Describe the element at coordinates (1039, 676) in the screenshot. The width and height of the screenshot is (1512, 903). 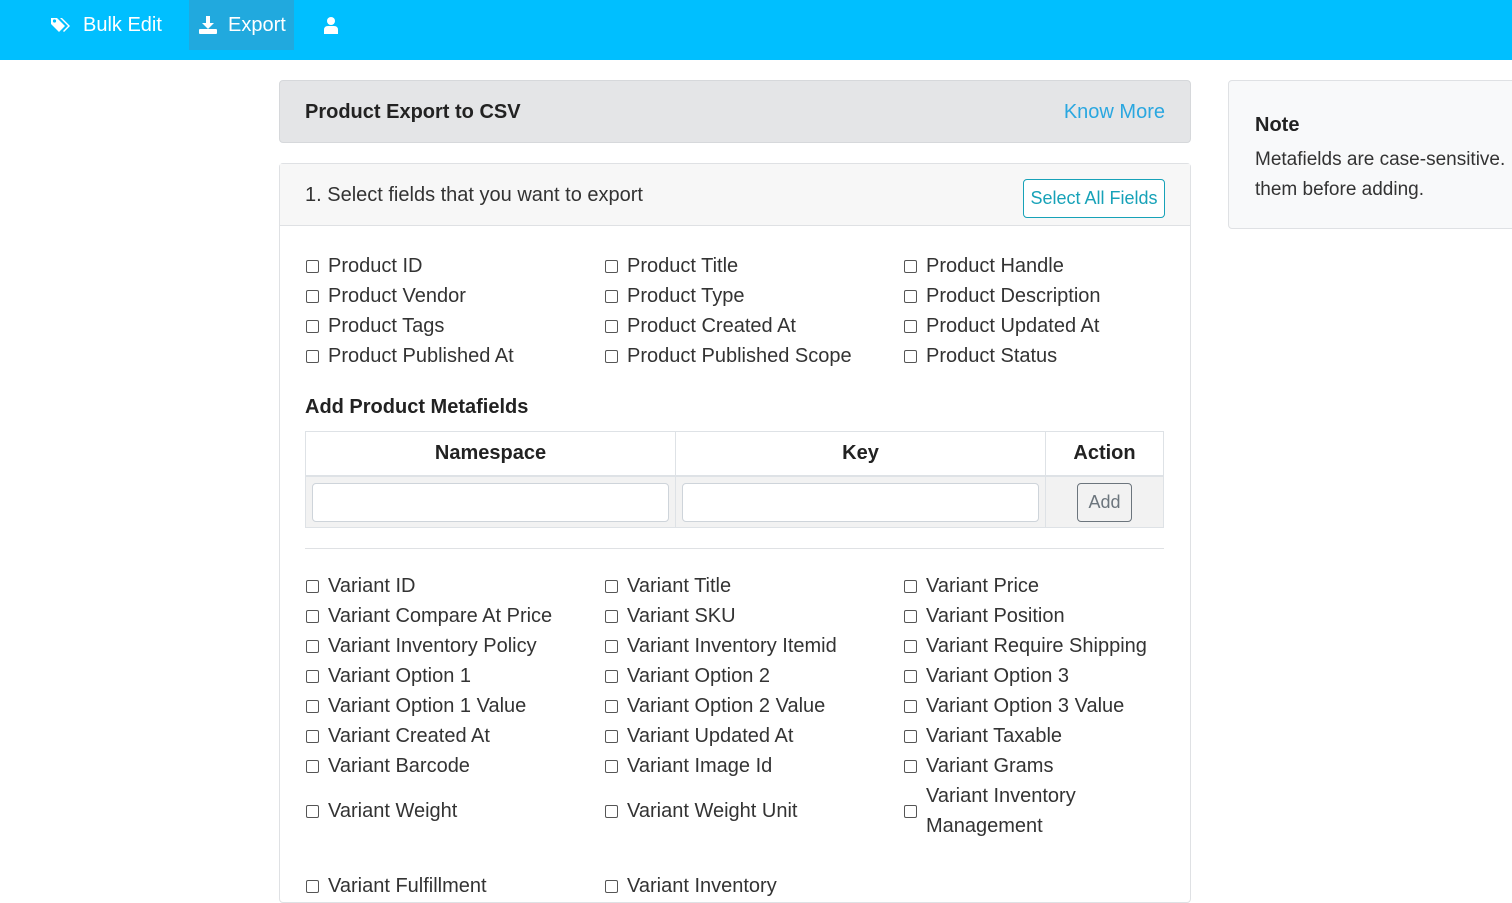
I see `variant-field-option: Variant Option 3` at that location.